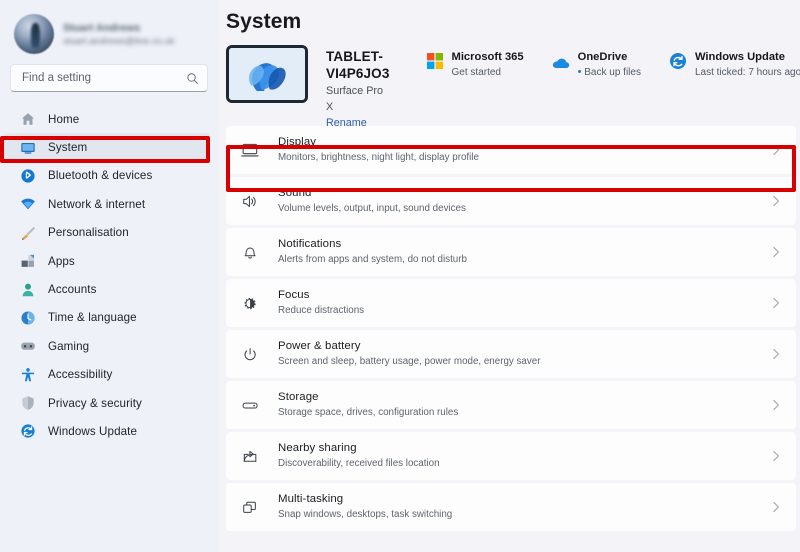 The width and height of the screenshot is (800, 552). I want to click on quick-link-subtitle-text: Back up files, so click(612, 72).